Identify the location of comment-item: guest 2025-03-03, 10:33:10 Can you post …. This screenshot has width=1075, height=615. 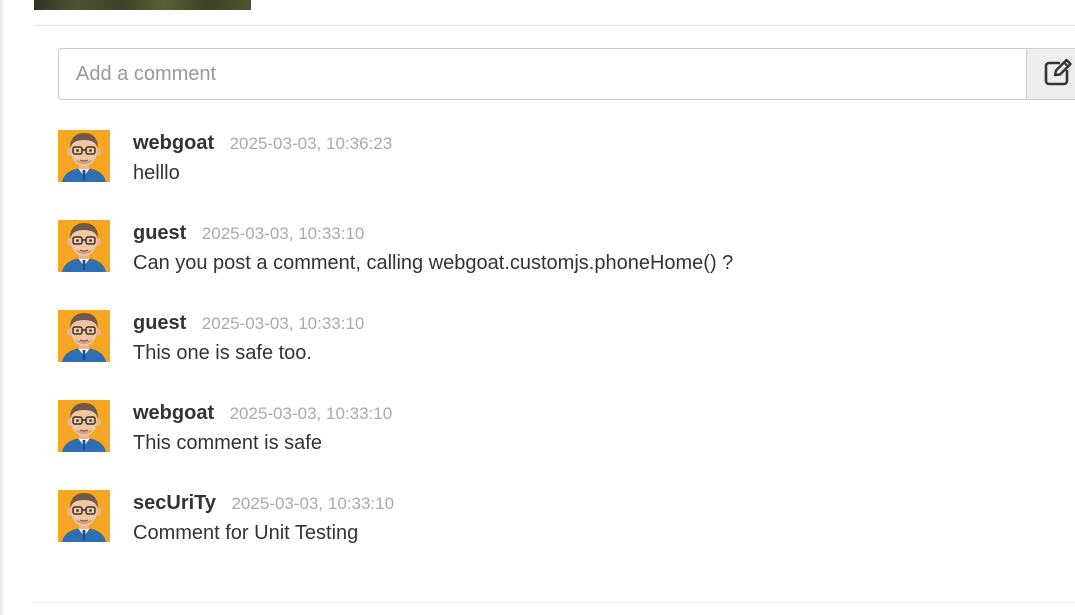
(558, 265).